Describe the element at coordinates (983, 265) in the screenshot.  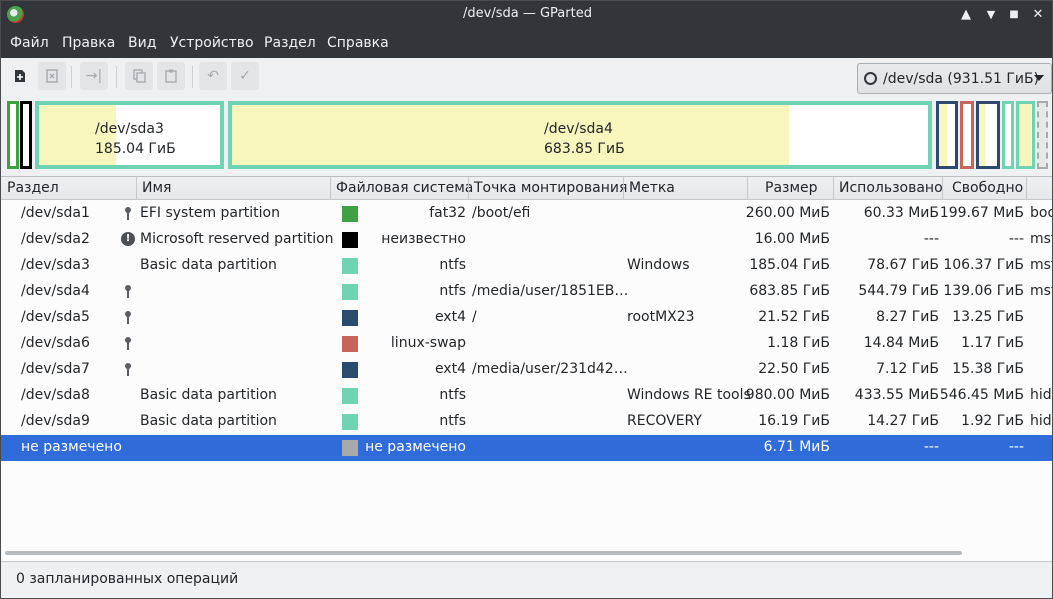
I see `cell-free: 106.37 ГиБ` at that location.